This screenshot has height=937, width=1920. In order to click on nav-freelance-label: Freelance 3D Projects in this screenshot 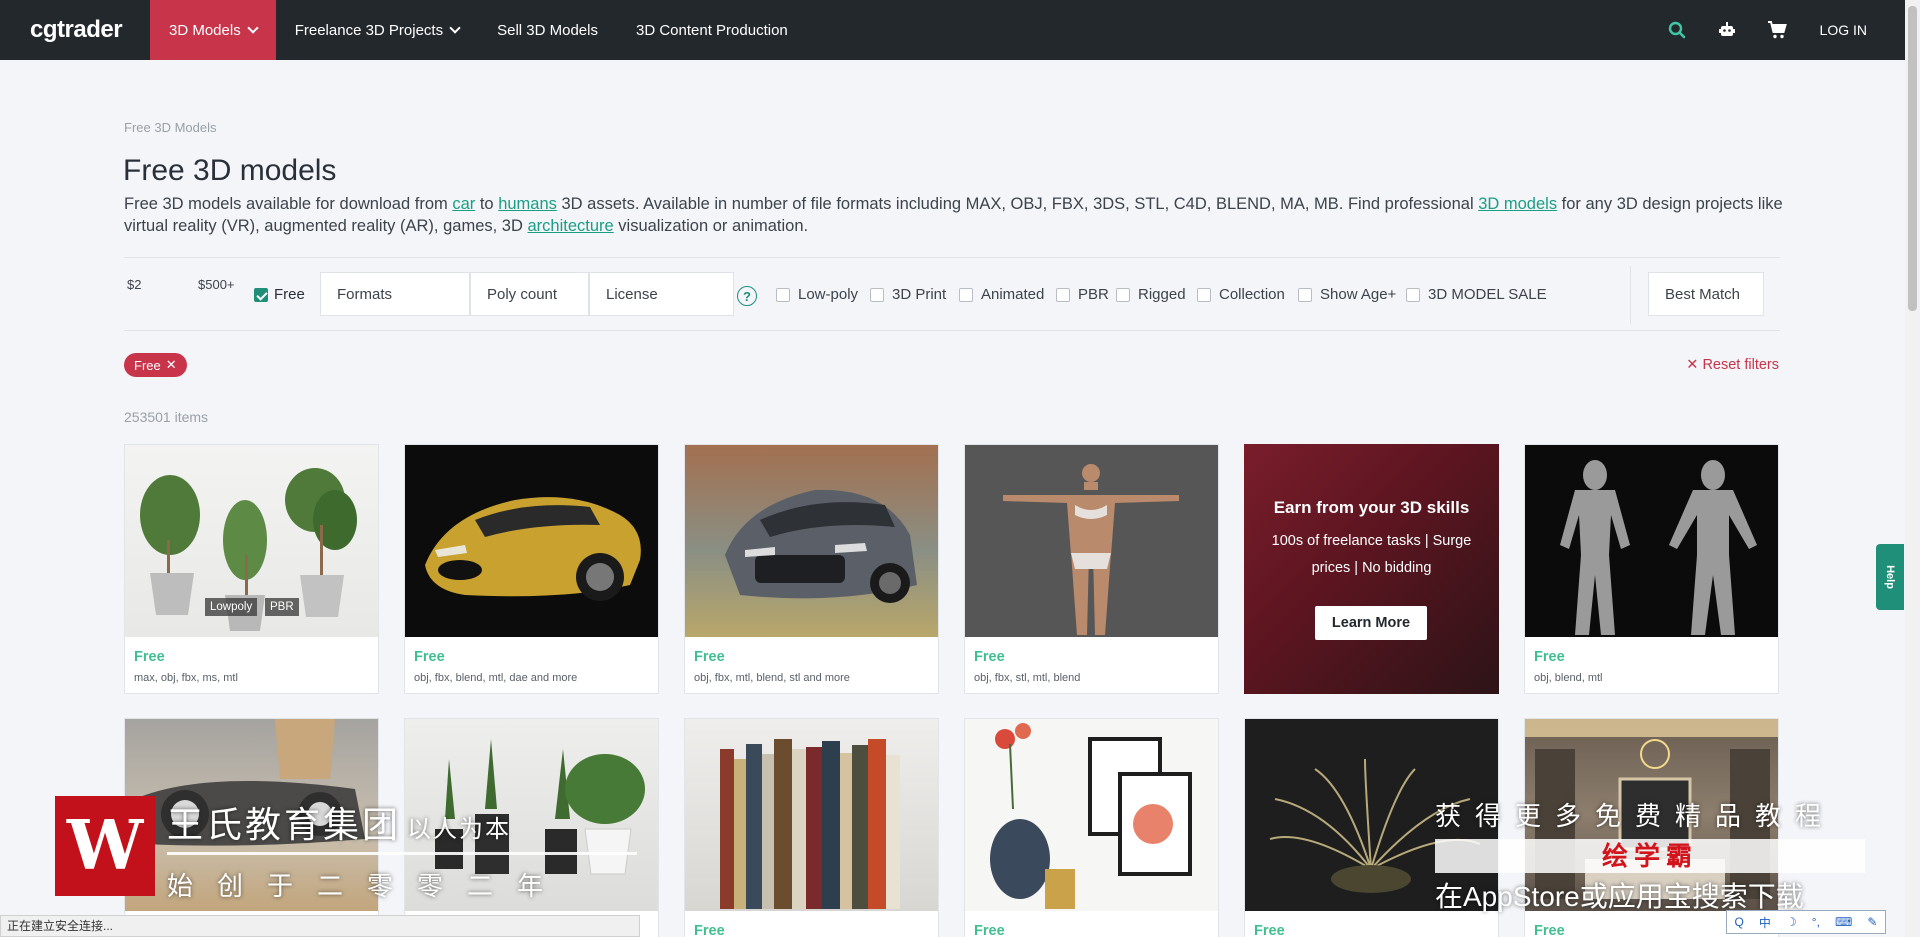, I will do `click(369, 30)`.